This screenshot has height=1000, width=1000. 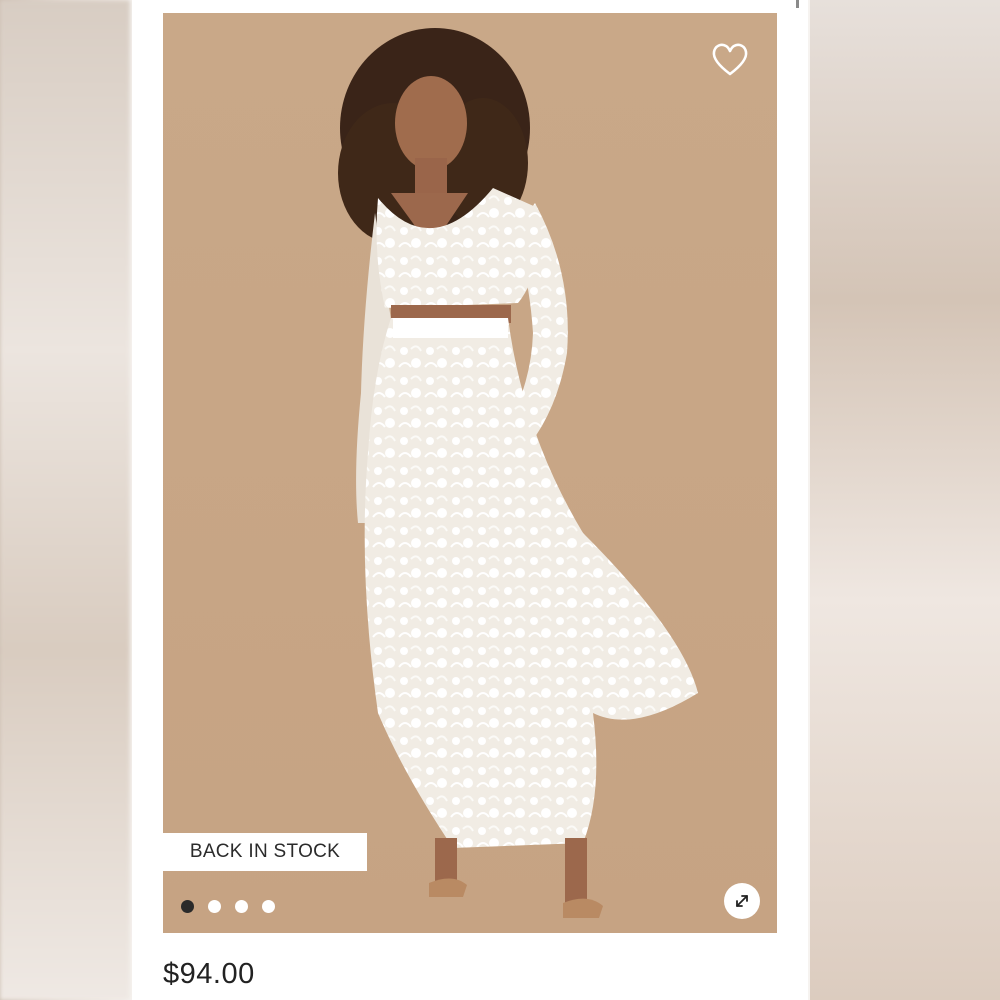 I want to click on product-price: $94.00, so click(x=209, y=974).